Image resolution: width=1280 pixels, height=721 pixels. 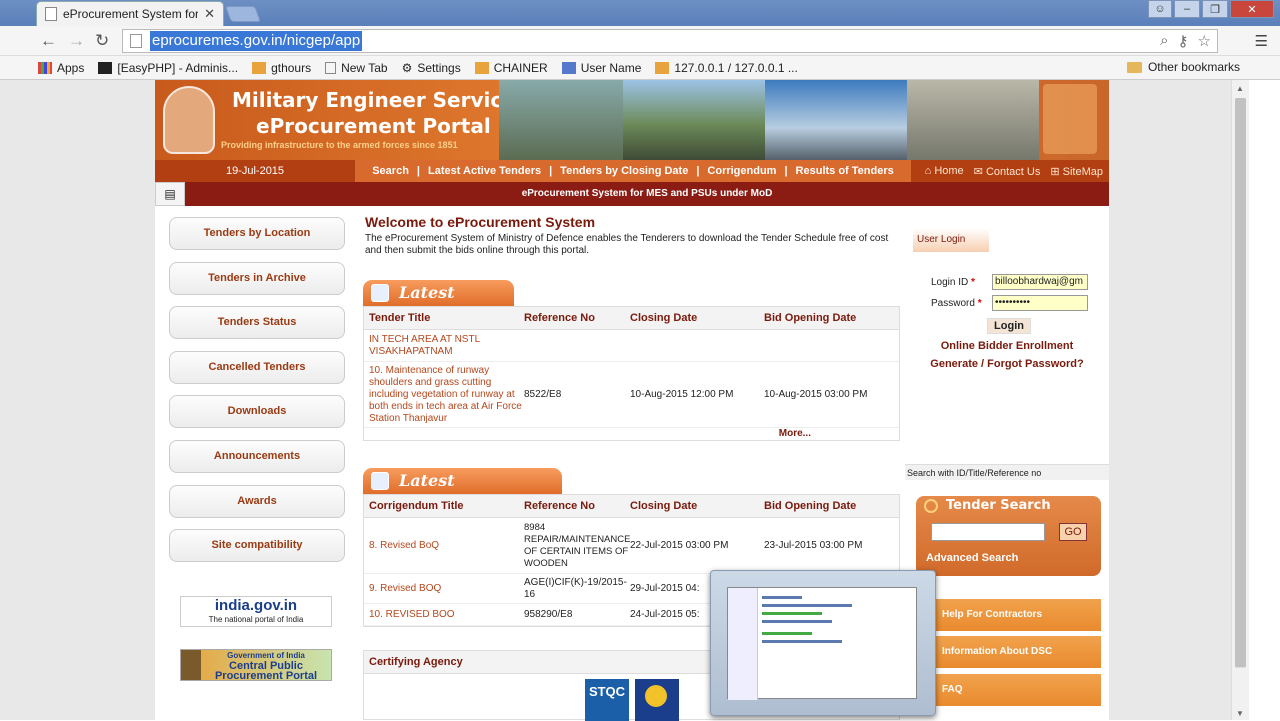 What do you see at coordinates (1070, 119) in the screenshot?
I see `national-emblem-logo` at bounding box center [1070, 119].